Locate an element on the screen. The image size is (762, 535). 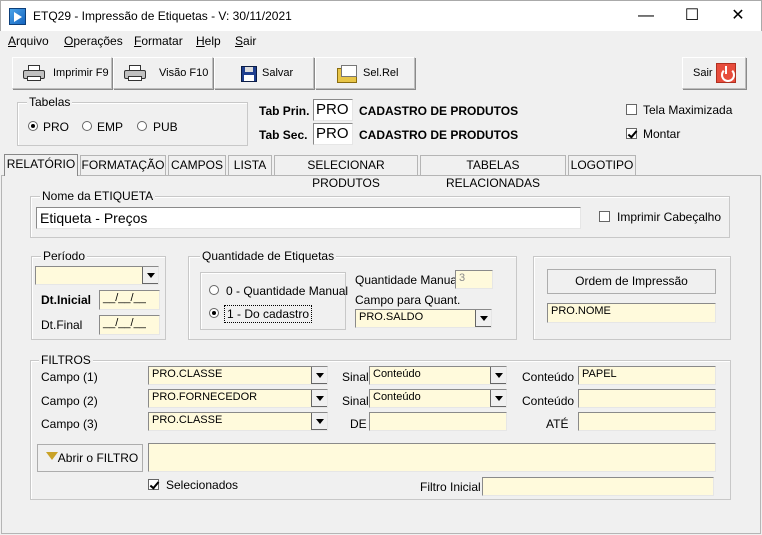
radio-pub-label: PUB is located at coordinates (165, 127).